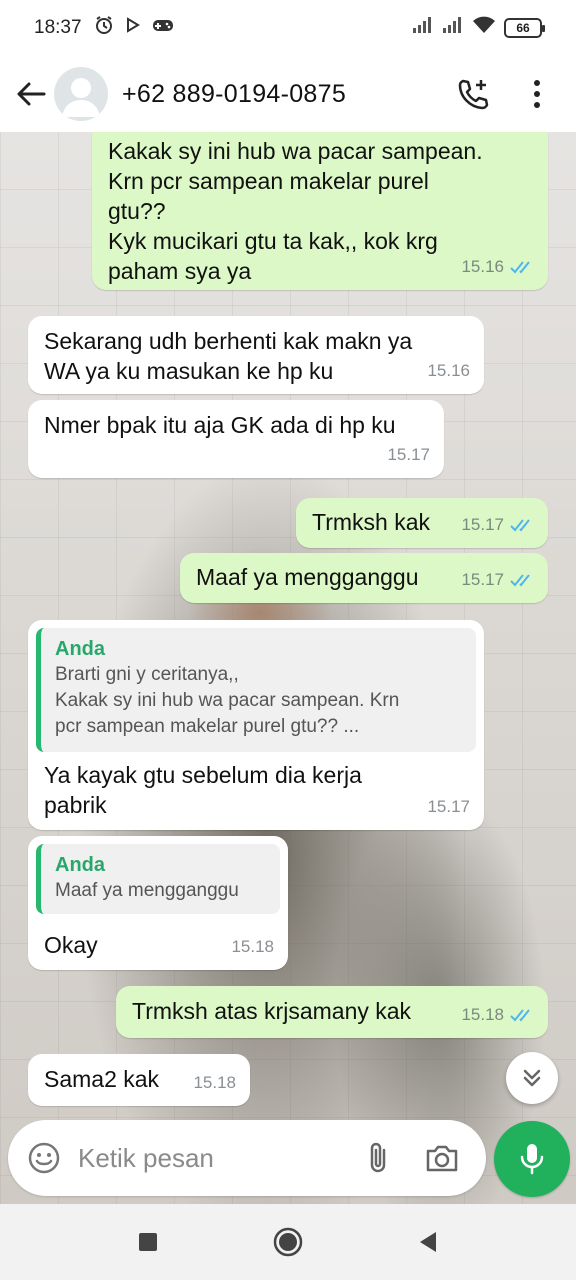  What do you see at coordinates (428, 1242) in the screenshot?
I see `back-icon` at bounding box center [428, 1242].